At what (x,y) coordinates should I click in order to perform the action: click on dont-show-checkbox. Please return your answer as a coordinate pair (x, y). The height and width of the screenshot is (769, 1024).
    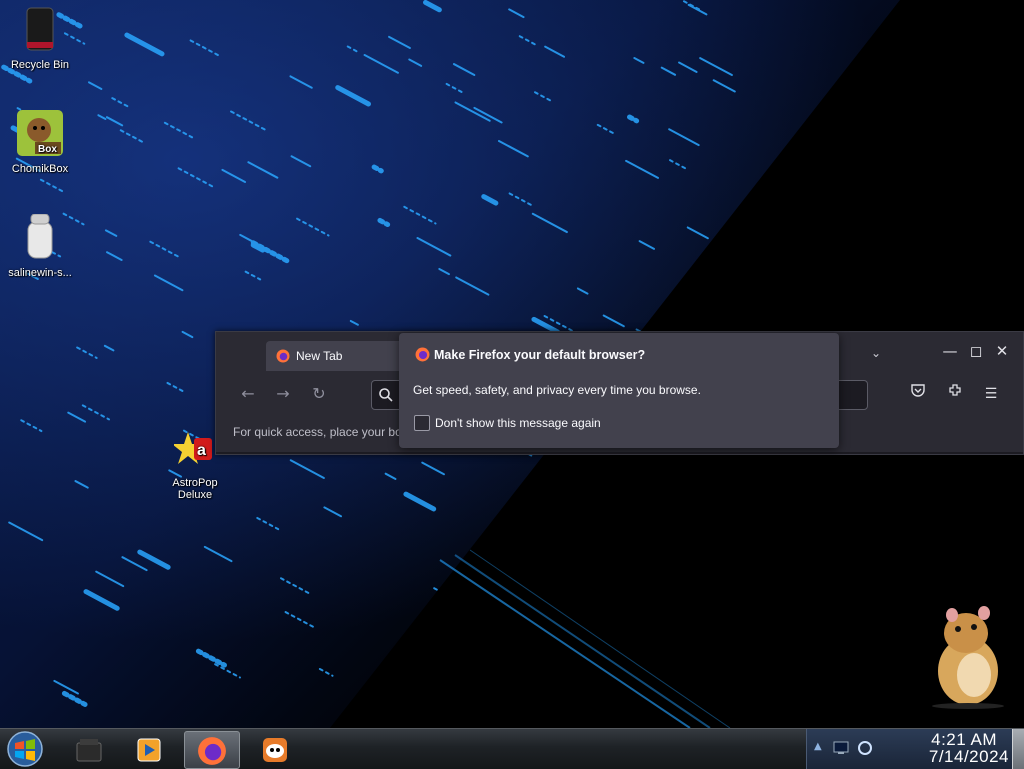
    Looking at the image, I should click on (422, 423).